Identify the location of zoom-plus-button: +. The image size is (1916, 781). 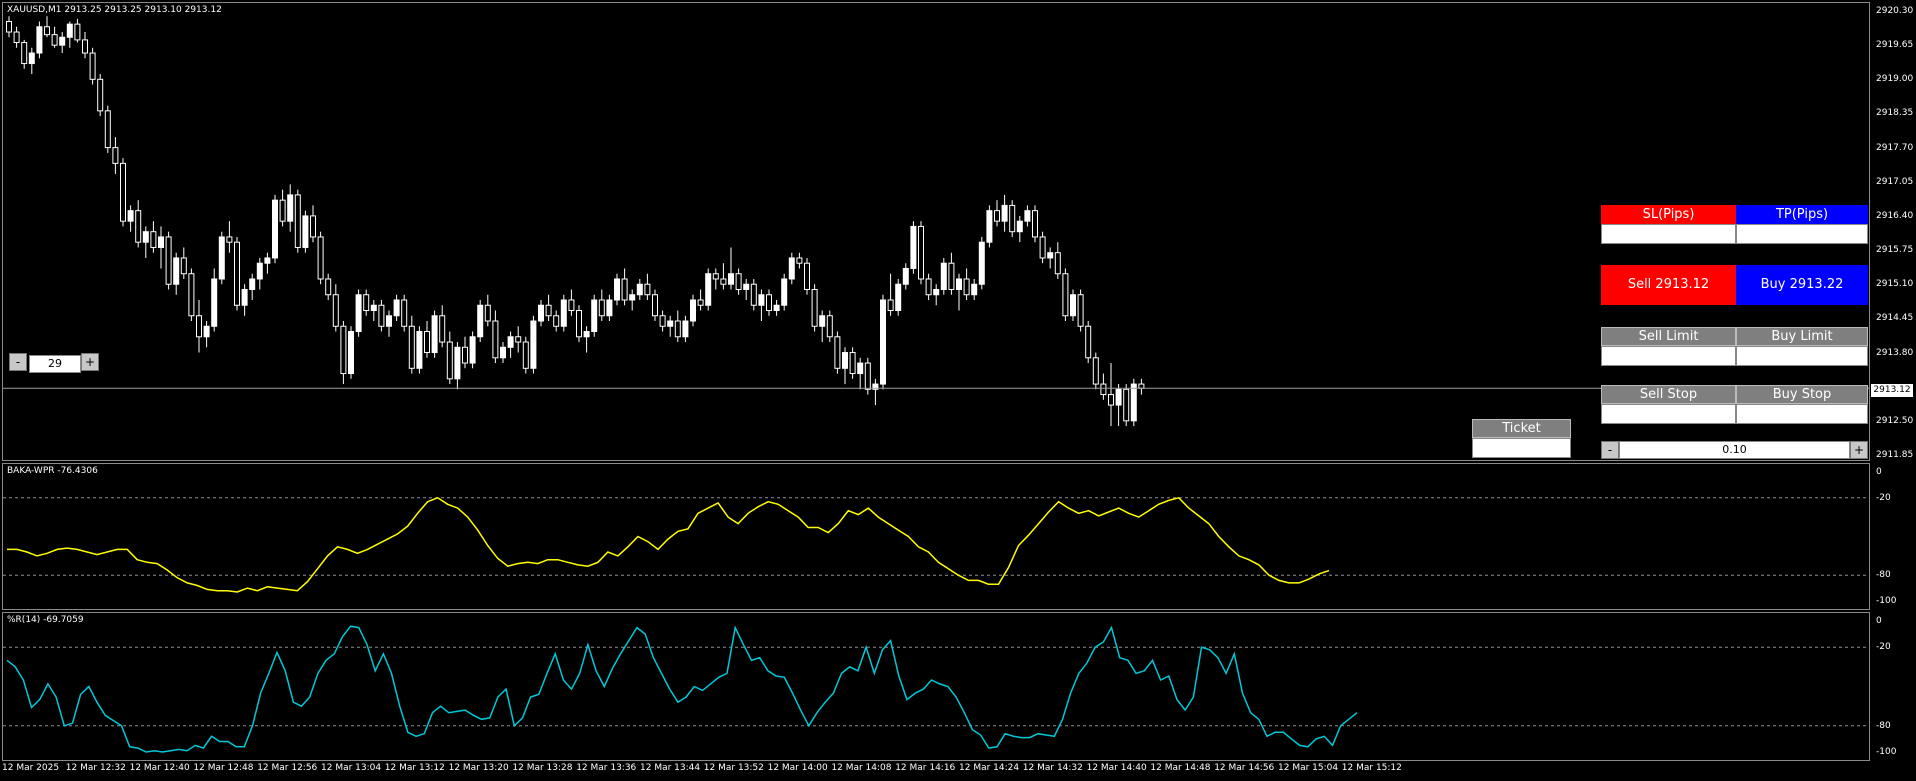
(90, 362).